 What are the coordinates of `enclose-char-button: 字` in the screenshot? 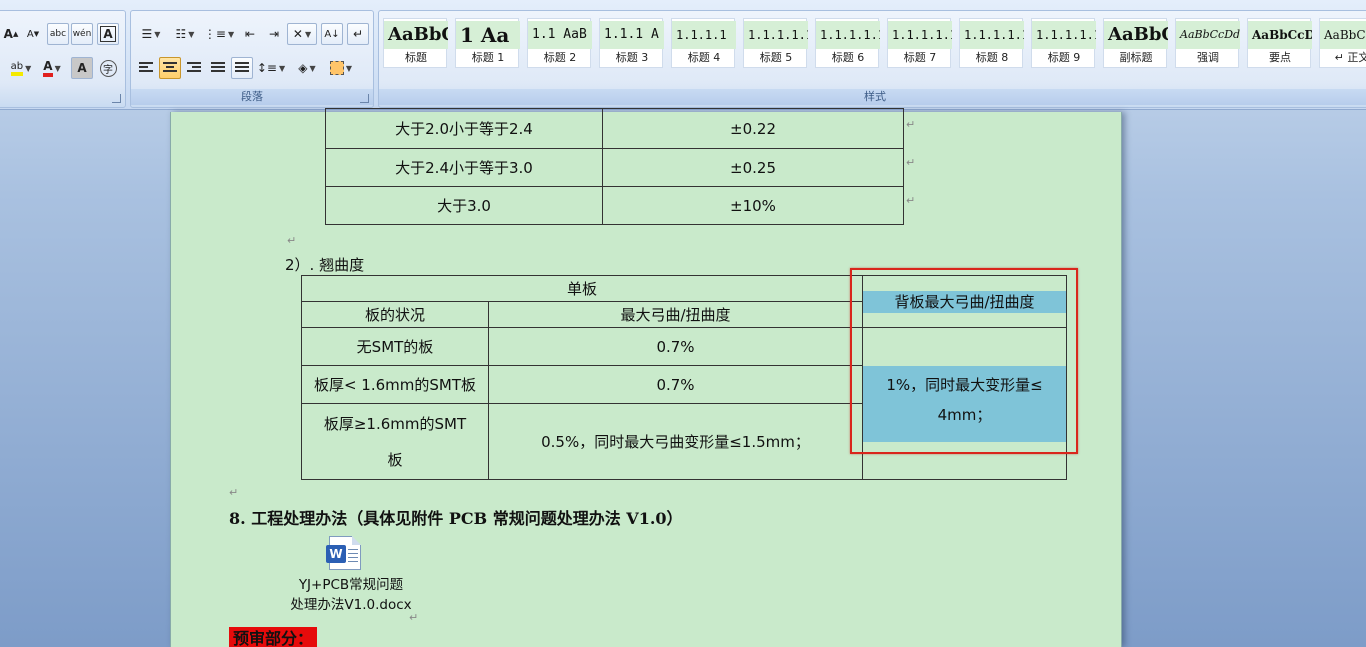 It's located at (108, 68).